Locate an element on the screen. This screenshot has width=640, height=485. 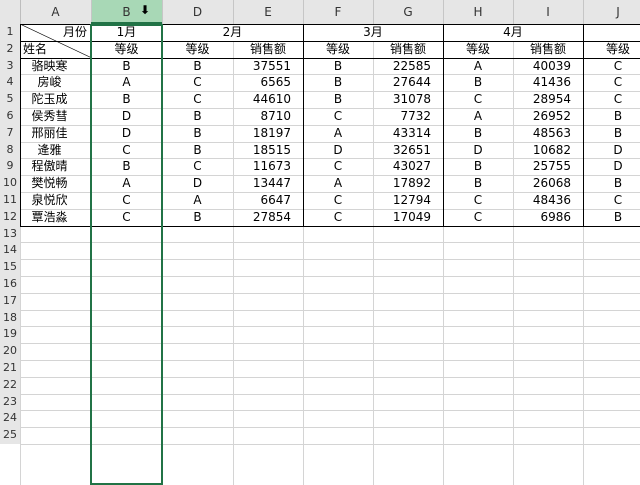
data-cell: 11673 is located at coordinates (268, 166).